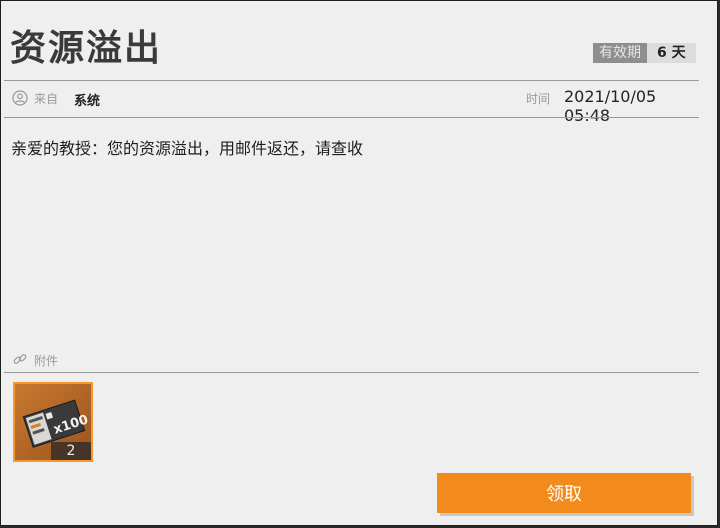 The width and height of the screenshot is (720, 528). Describe the element at coordinates (87, 101) in the screenshot. I see `sender-name: 系统` at that location.